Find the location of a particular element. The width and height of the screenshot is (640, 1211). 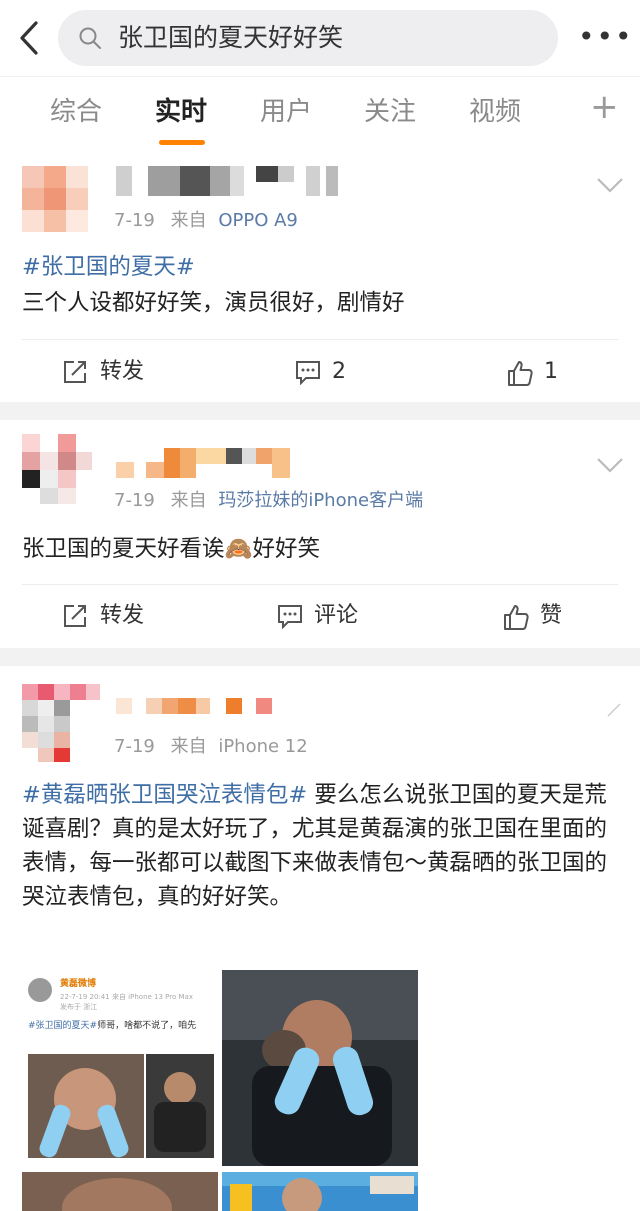

post-text: 张卫国的夏天好看诶🙈好好笑 is located at coordinates (322, 549).